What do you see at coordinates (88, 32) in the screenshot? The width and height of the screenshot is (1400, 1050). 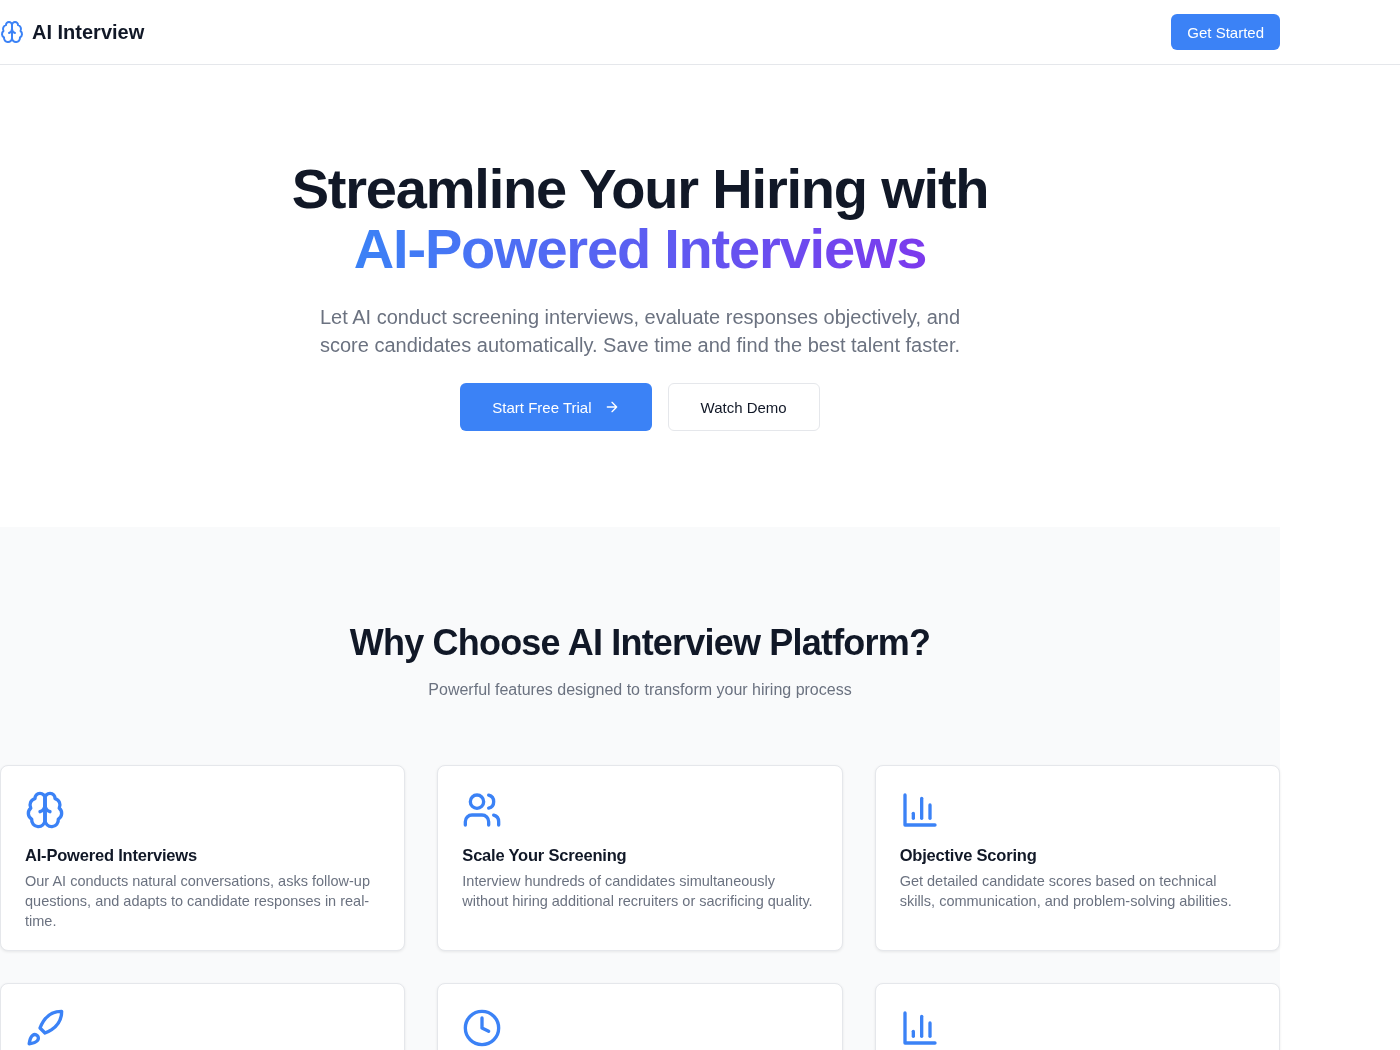 I see `brand-name: AI Interview` at bounding box center [88, 32].